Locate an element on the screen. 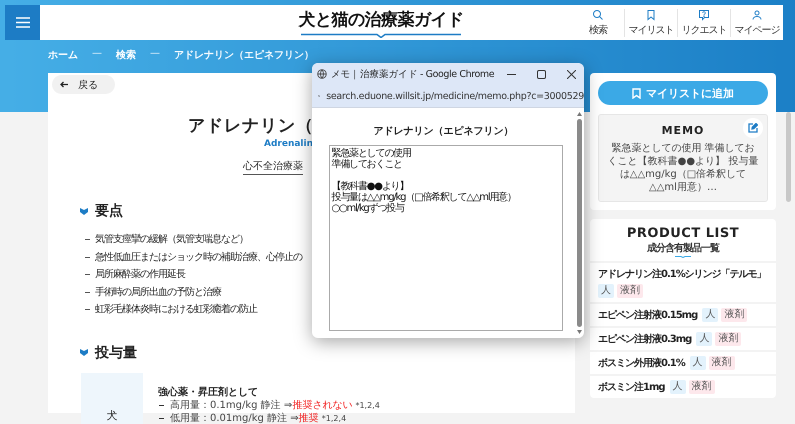 This screenshot has width=795, height=424. globe-icon is located at coordinates (322, 74).